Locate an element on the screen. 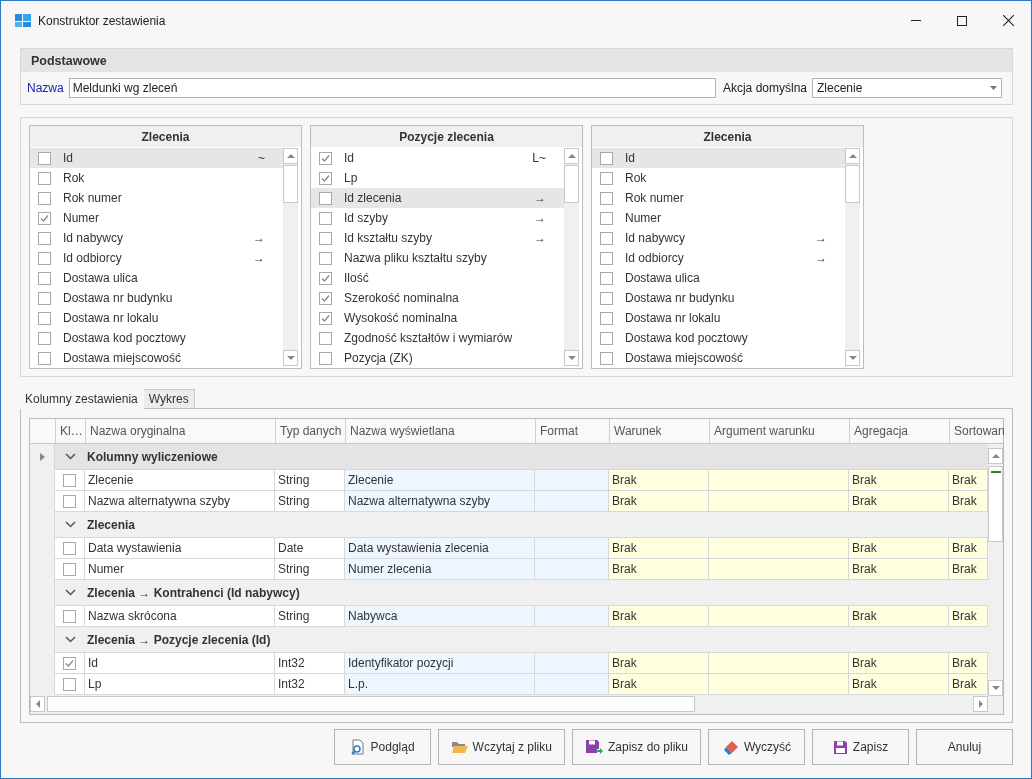 This screenshot has width=1032, height=779. caret-icon is located at coordinates (993, 88).